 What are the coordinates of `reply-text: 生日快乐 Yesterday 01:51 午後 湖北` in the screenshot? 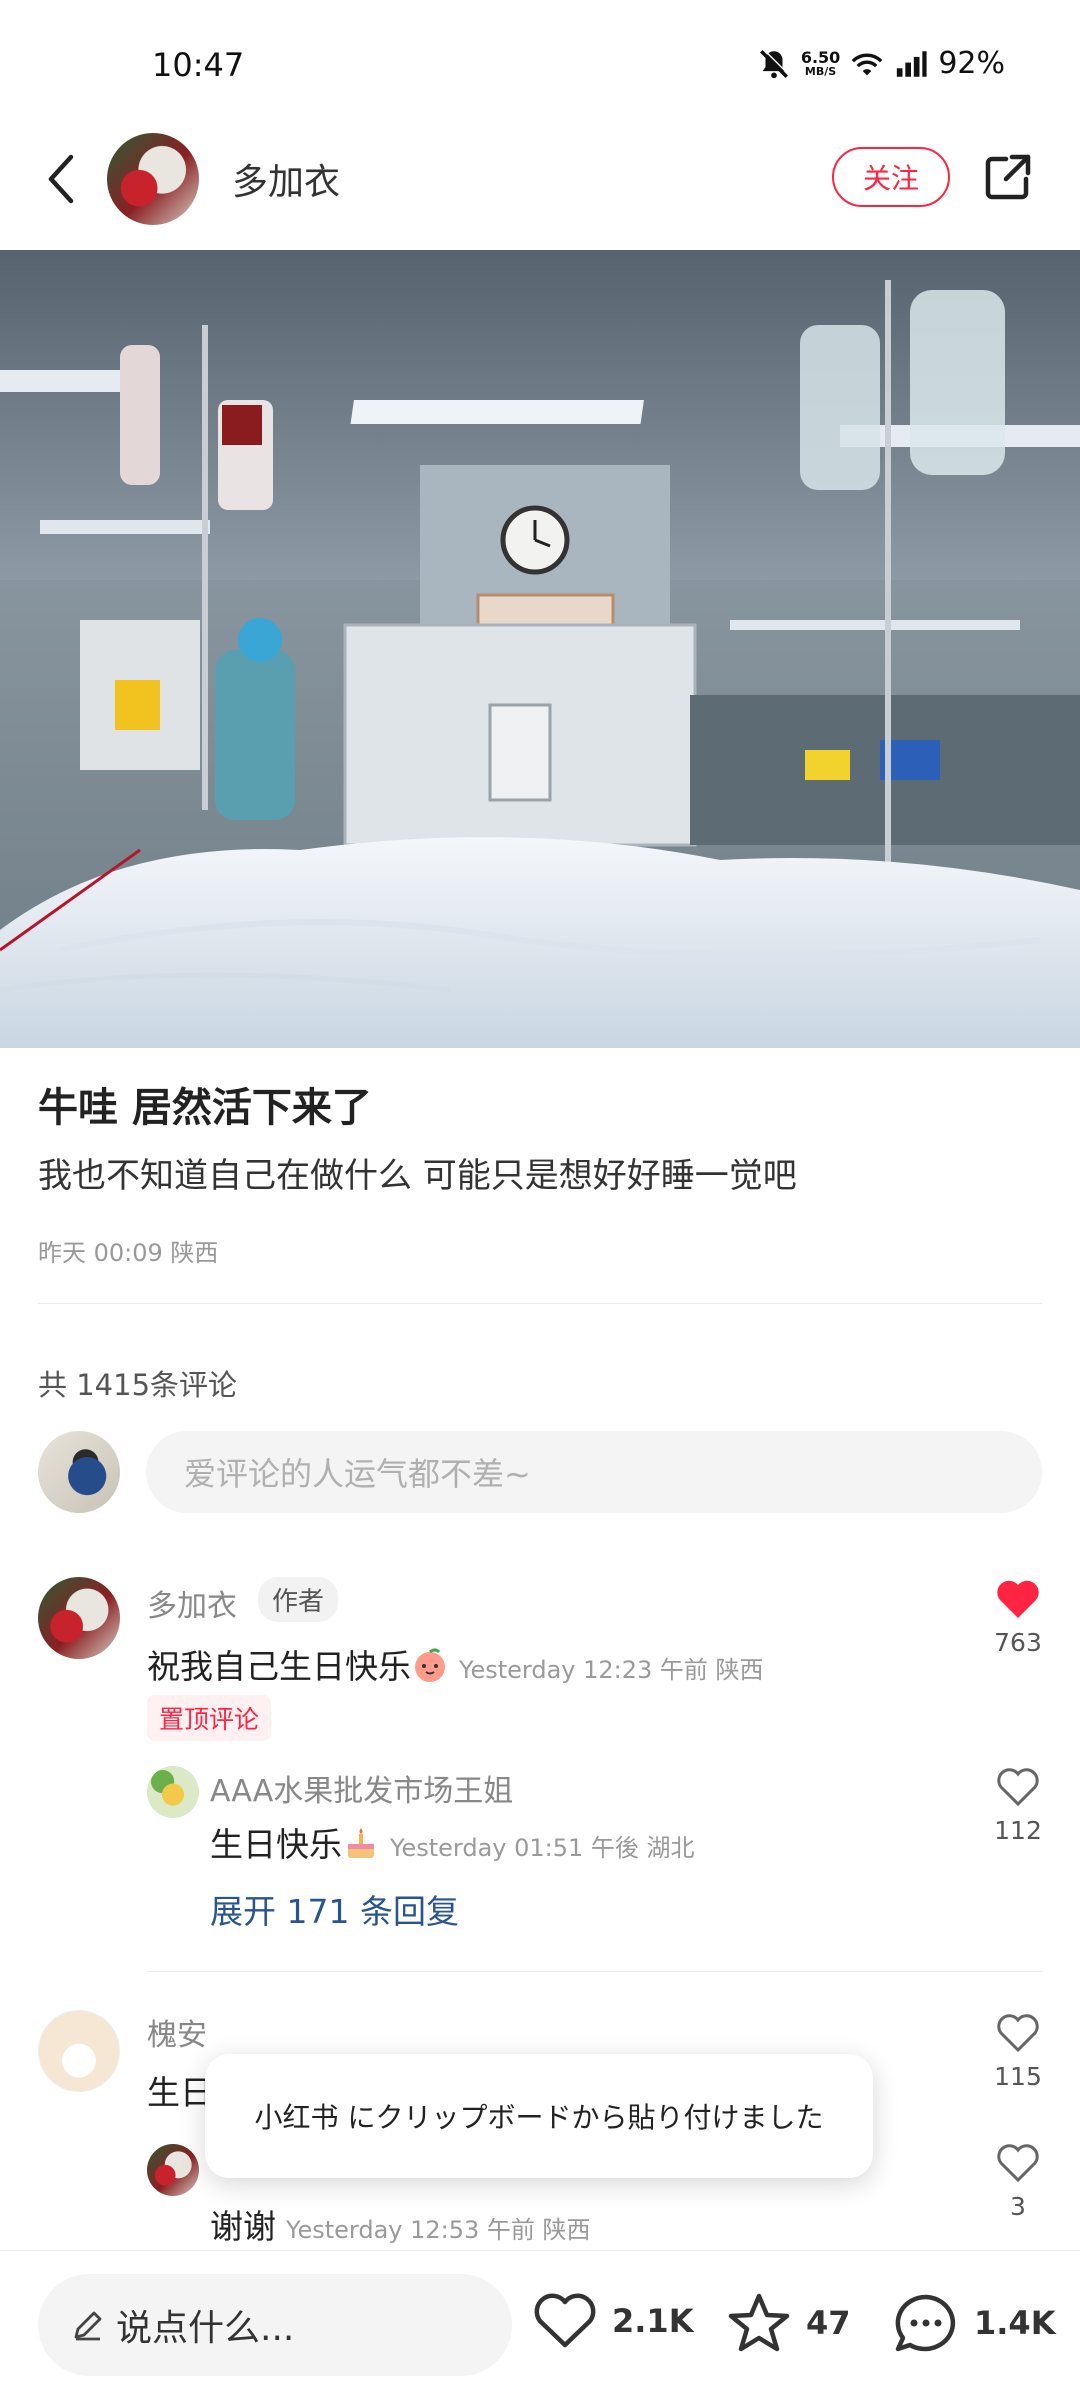 It's located at (452, 1842).